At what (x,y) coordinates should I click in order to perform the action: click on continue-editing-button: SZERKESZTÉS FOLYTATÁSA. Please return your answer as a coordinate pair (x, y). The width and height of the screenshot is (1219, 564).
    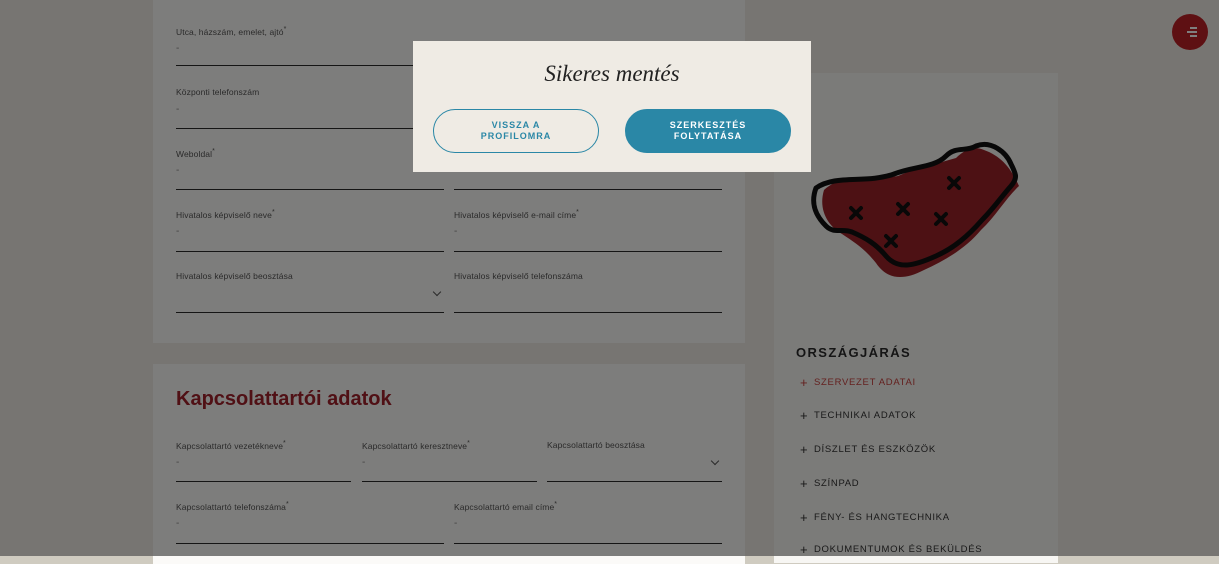
    Looking at the image, I should click on (708, 131).